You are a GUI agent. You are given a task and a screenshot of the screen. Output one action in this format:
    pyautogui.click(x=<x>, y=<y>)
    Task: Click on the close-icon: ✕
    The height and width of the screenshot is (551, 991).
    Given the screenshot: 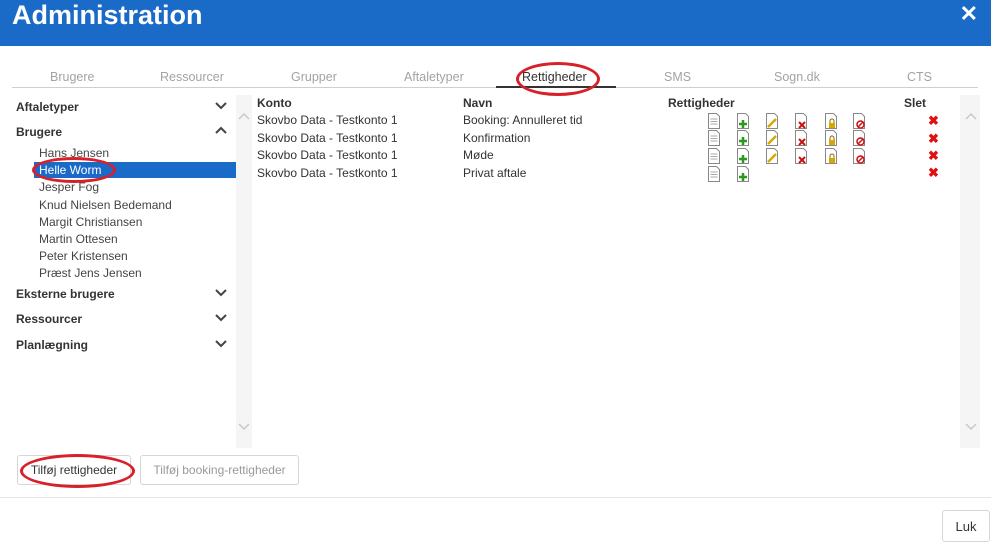 What is the action you would take?
    pyautogui.click(x=969, y=14)
    